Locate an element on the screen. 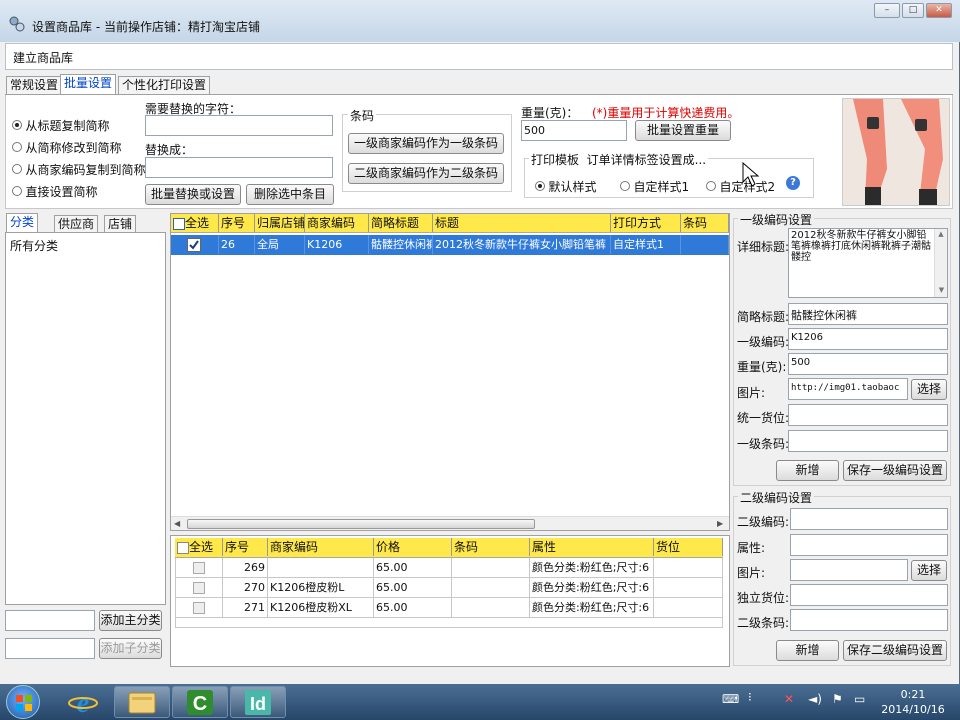 The width and height of the screenshot is (960, 720). col-print: 打印方式 is located at coordinates (646, 223).